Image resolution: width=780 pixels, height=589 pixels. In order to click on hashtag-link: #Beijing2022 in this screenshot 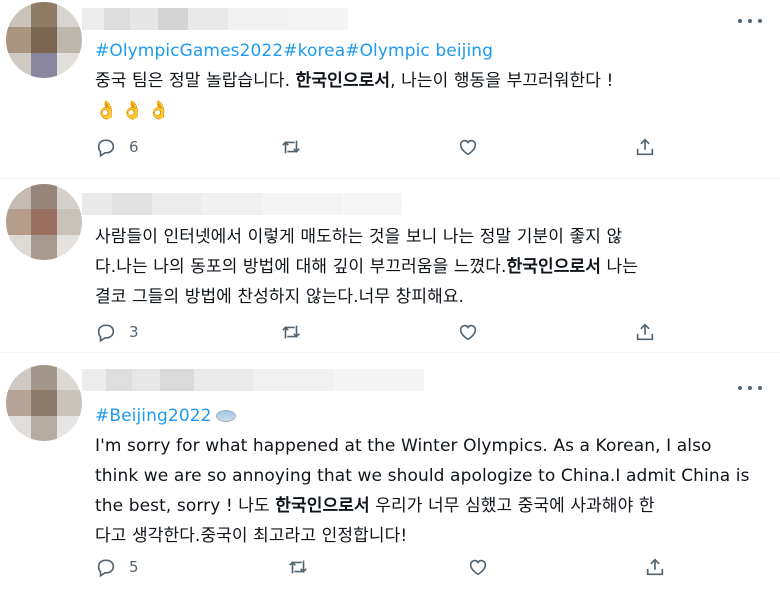, I will do `click(153, 416)`.